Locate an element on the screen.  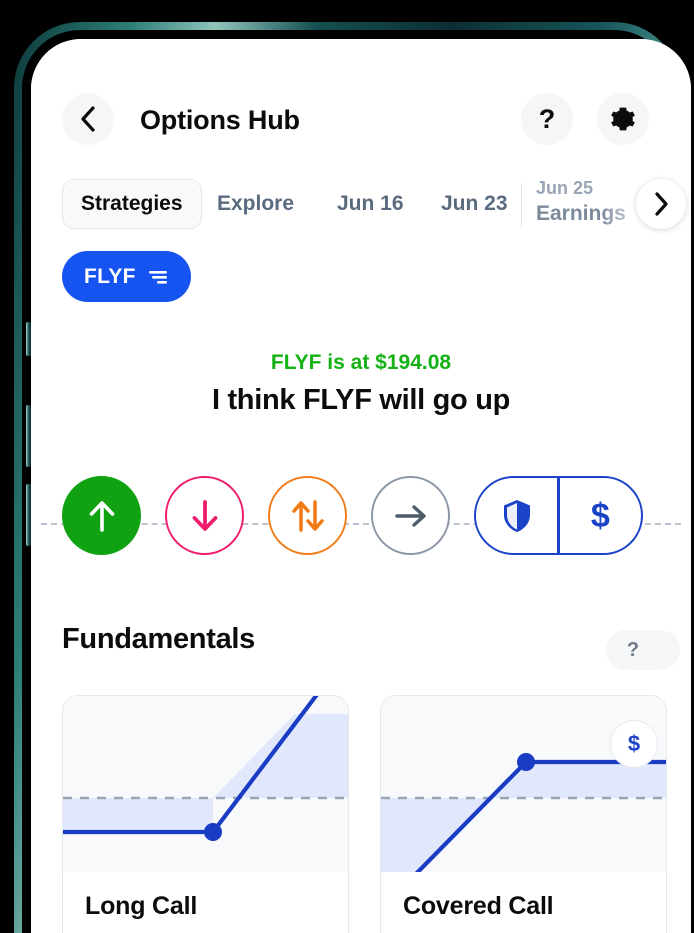
filter-icon is located at coordinates (157, 277).